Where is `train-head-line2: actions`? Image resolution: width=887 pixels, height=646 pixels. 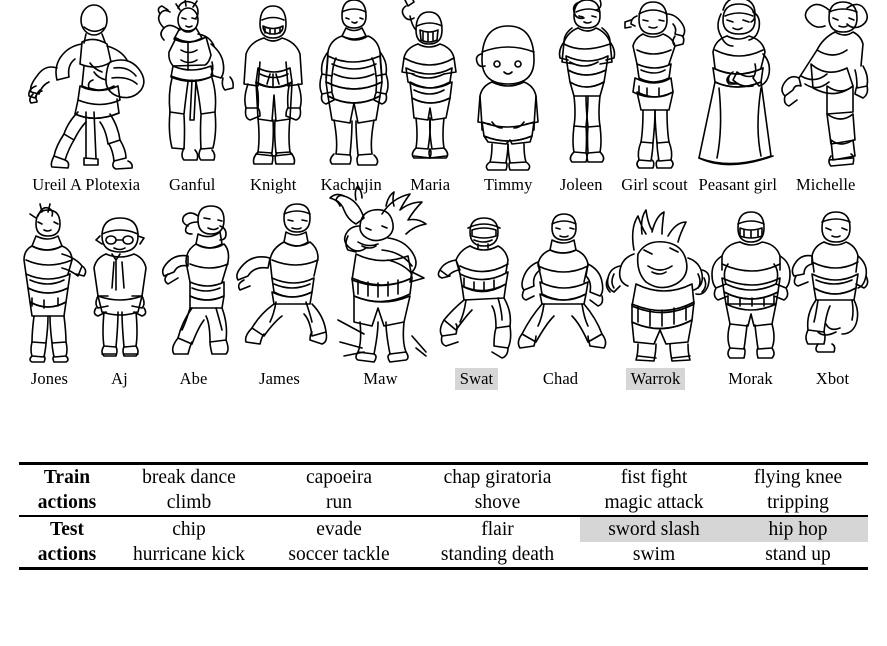 train-head-line2: actions is located at coordinates (67, 502).